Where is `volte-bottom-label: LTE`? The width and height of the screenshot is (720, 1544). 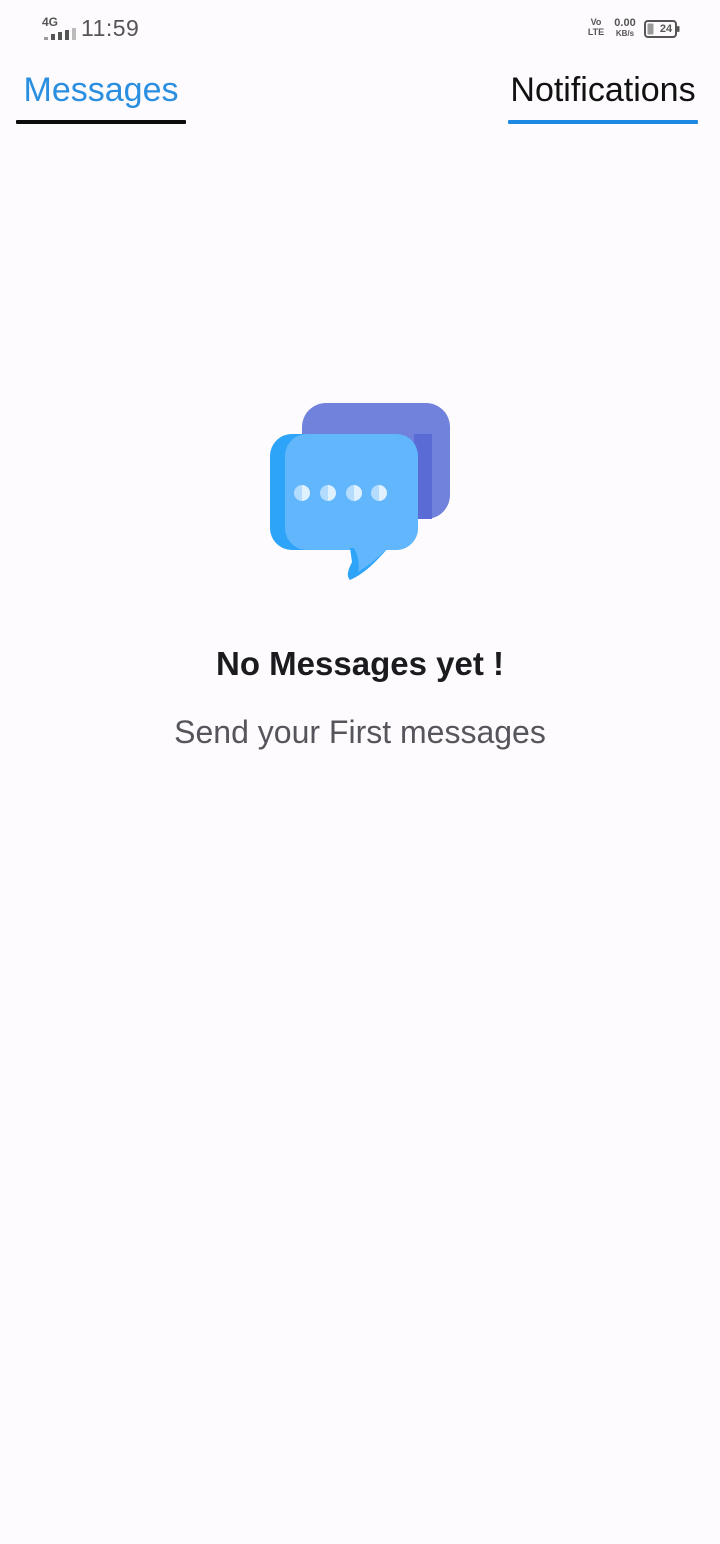 volte-bottom-label: LTE is located at coordinates (596, 32).